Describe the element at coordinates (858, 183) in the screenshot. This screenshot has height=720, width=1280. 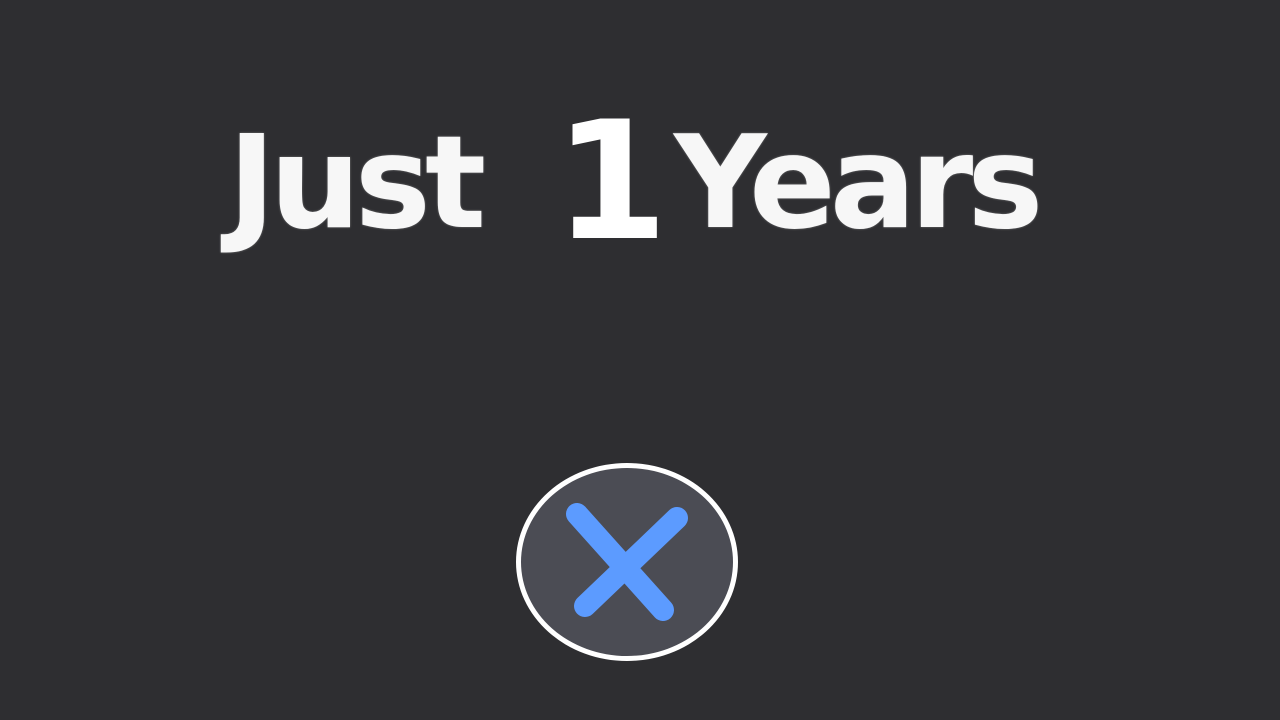
I see `headline-suffix: Years` at that location.